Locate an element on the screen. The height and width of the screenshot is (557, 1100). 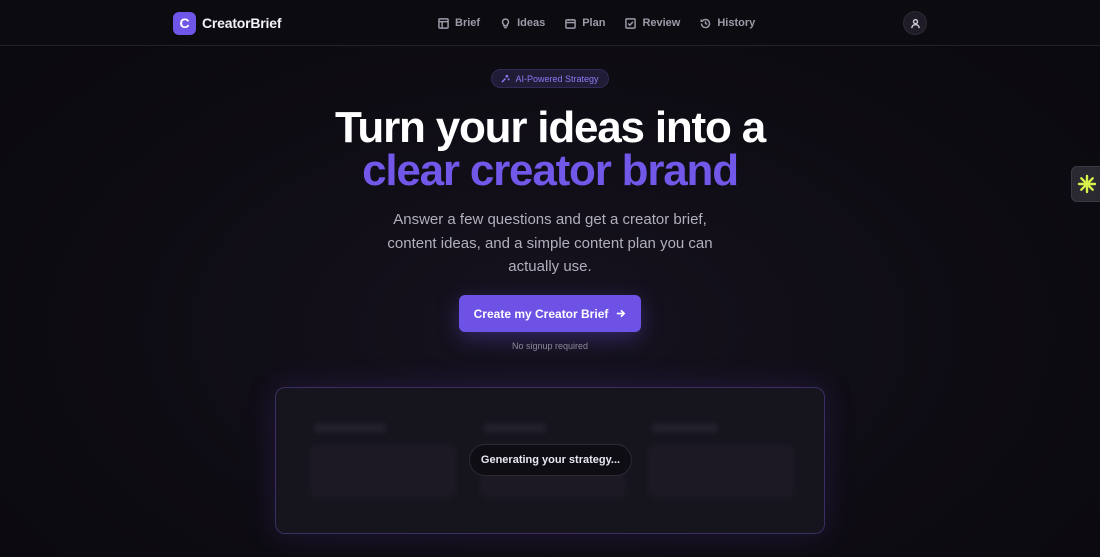
check-square-icon is located at coordinates (631, 23).